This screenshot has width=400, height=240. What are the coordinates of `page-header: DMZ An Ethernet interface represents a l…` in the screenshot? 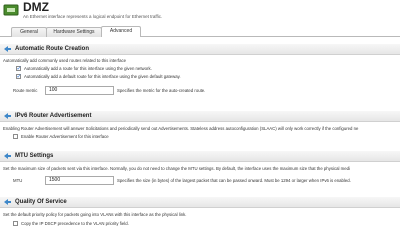 It's located at (200, 12).